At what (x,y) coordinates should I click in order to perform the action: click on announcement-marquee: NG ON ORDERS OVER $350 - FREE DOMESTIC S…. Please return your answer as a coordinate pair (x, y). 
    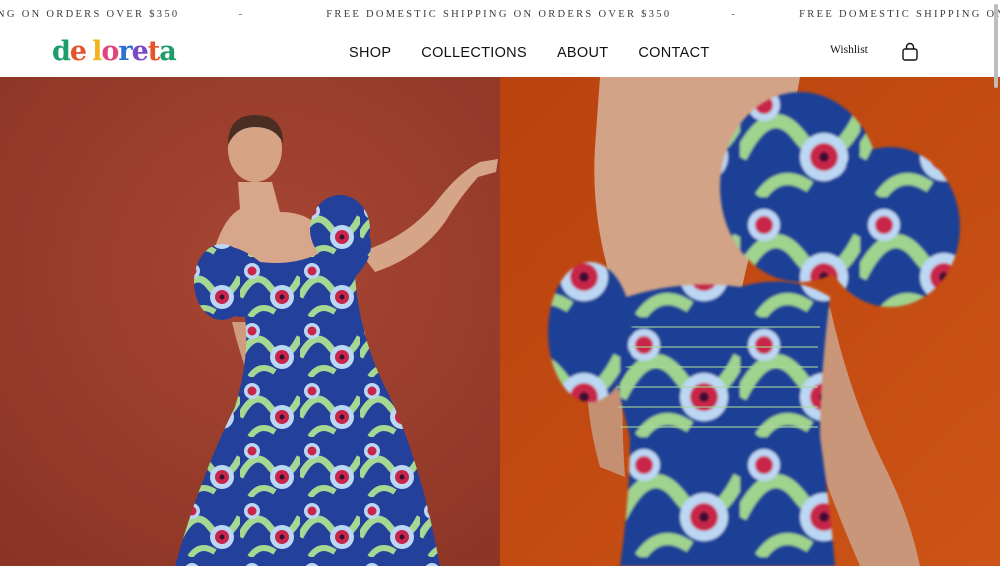
    Looking at the image, I should click on (500, 14).